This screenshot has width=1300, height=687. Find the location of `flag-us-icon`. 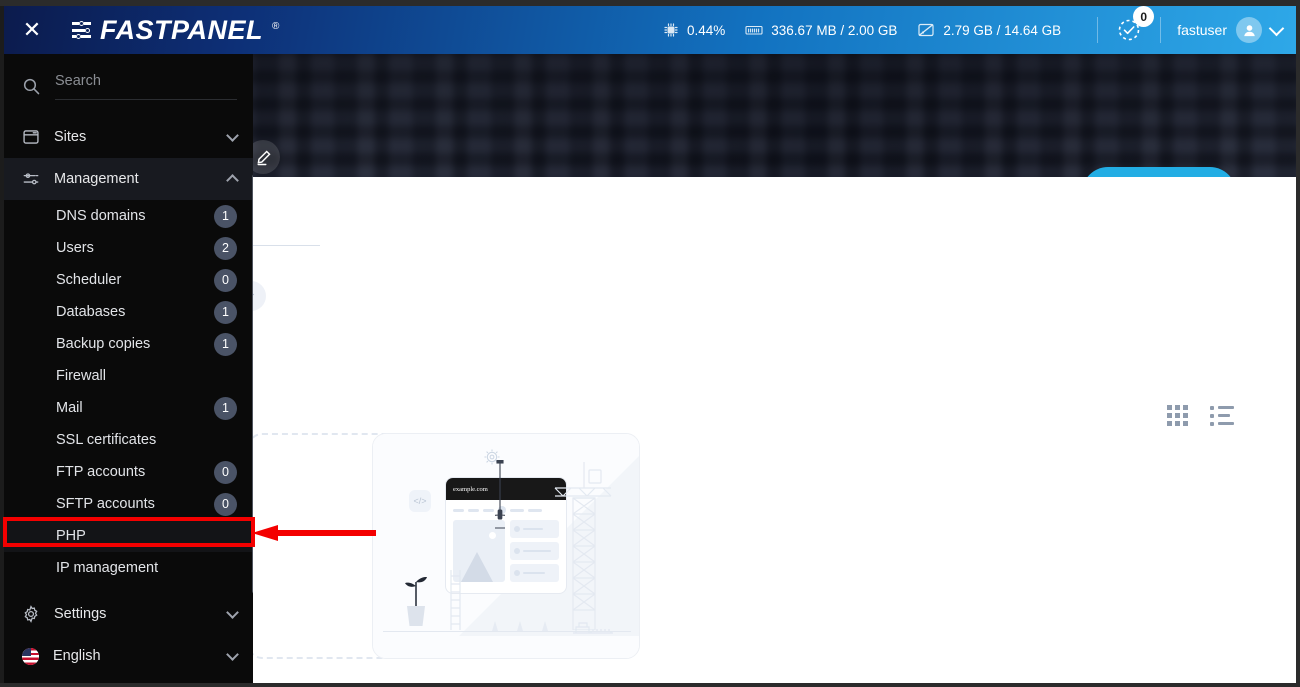

flag-us-icon is located at coordinates (30, 656).